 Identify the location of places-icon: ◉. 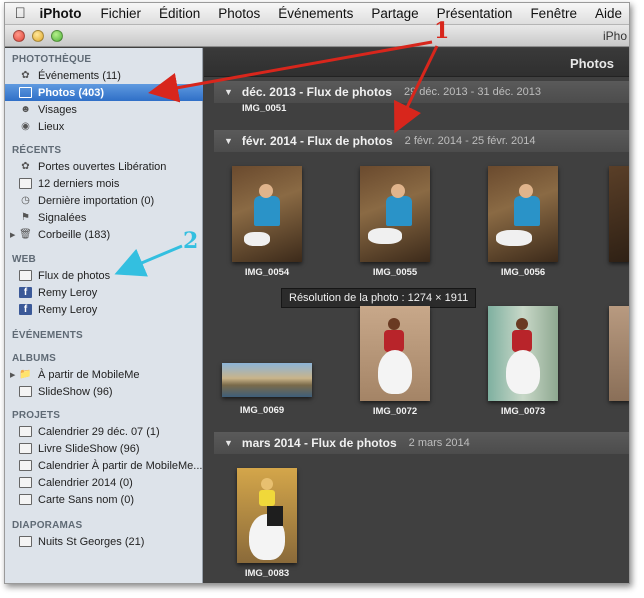
(25, 126).